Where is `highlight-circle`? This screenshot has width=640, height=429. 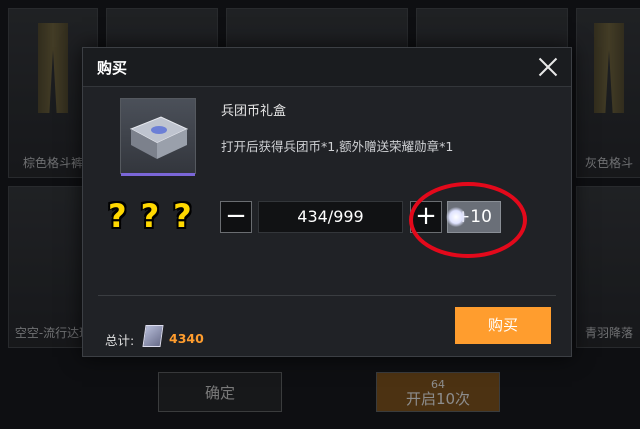 highlight-circle is located at coordinates (468, 220).